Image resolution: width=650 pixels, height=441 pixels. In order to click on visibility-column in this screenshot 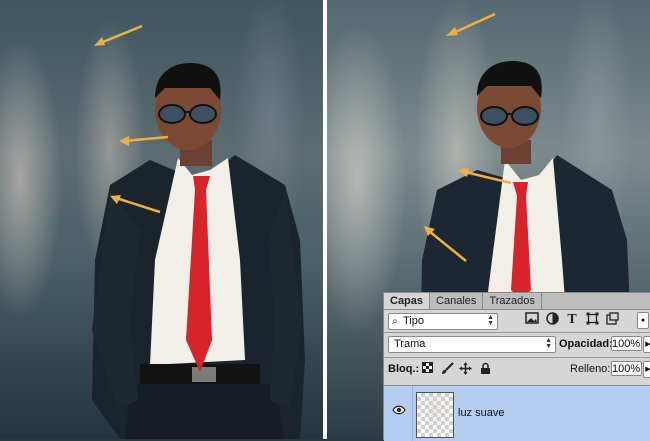, I will do `click(398, 413)`.